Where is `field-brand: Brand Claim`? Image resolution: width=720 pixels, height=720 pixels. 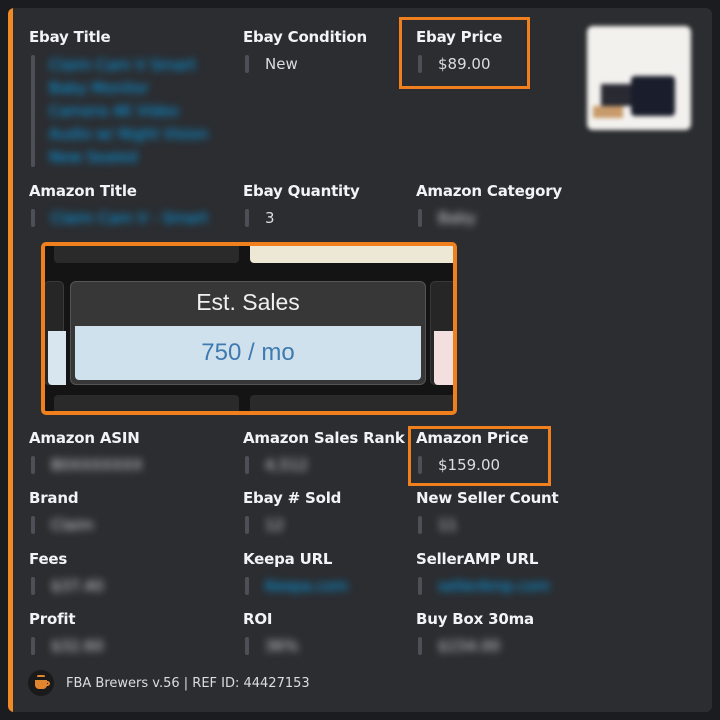 field-brand: Brand Claim is located at coordinates (61, 512).